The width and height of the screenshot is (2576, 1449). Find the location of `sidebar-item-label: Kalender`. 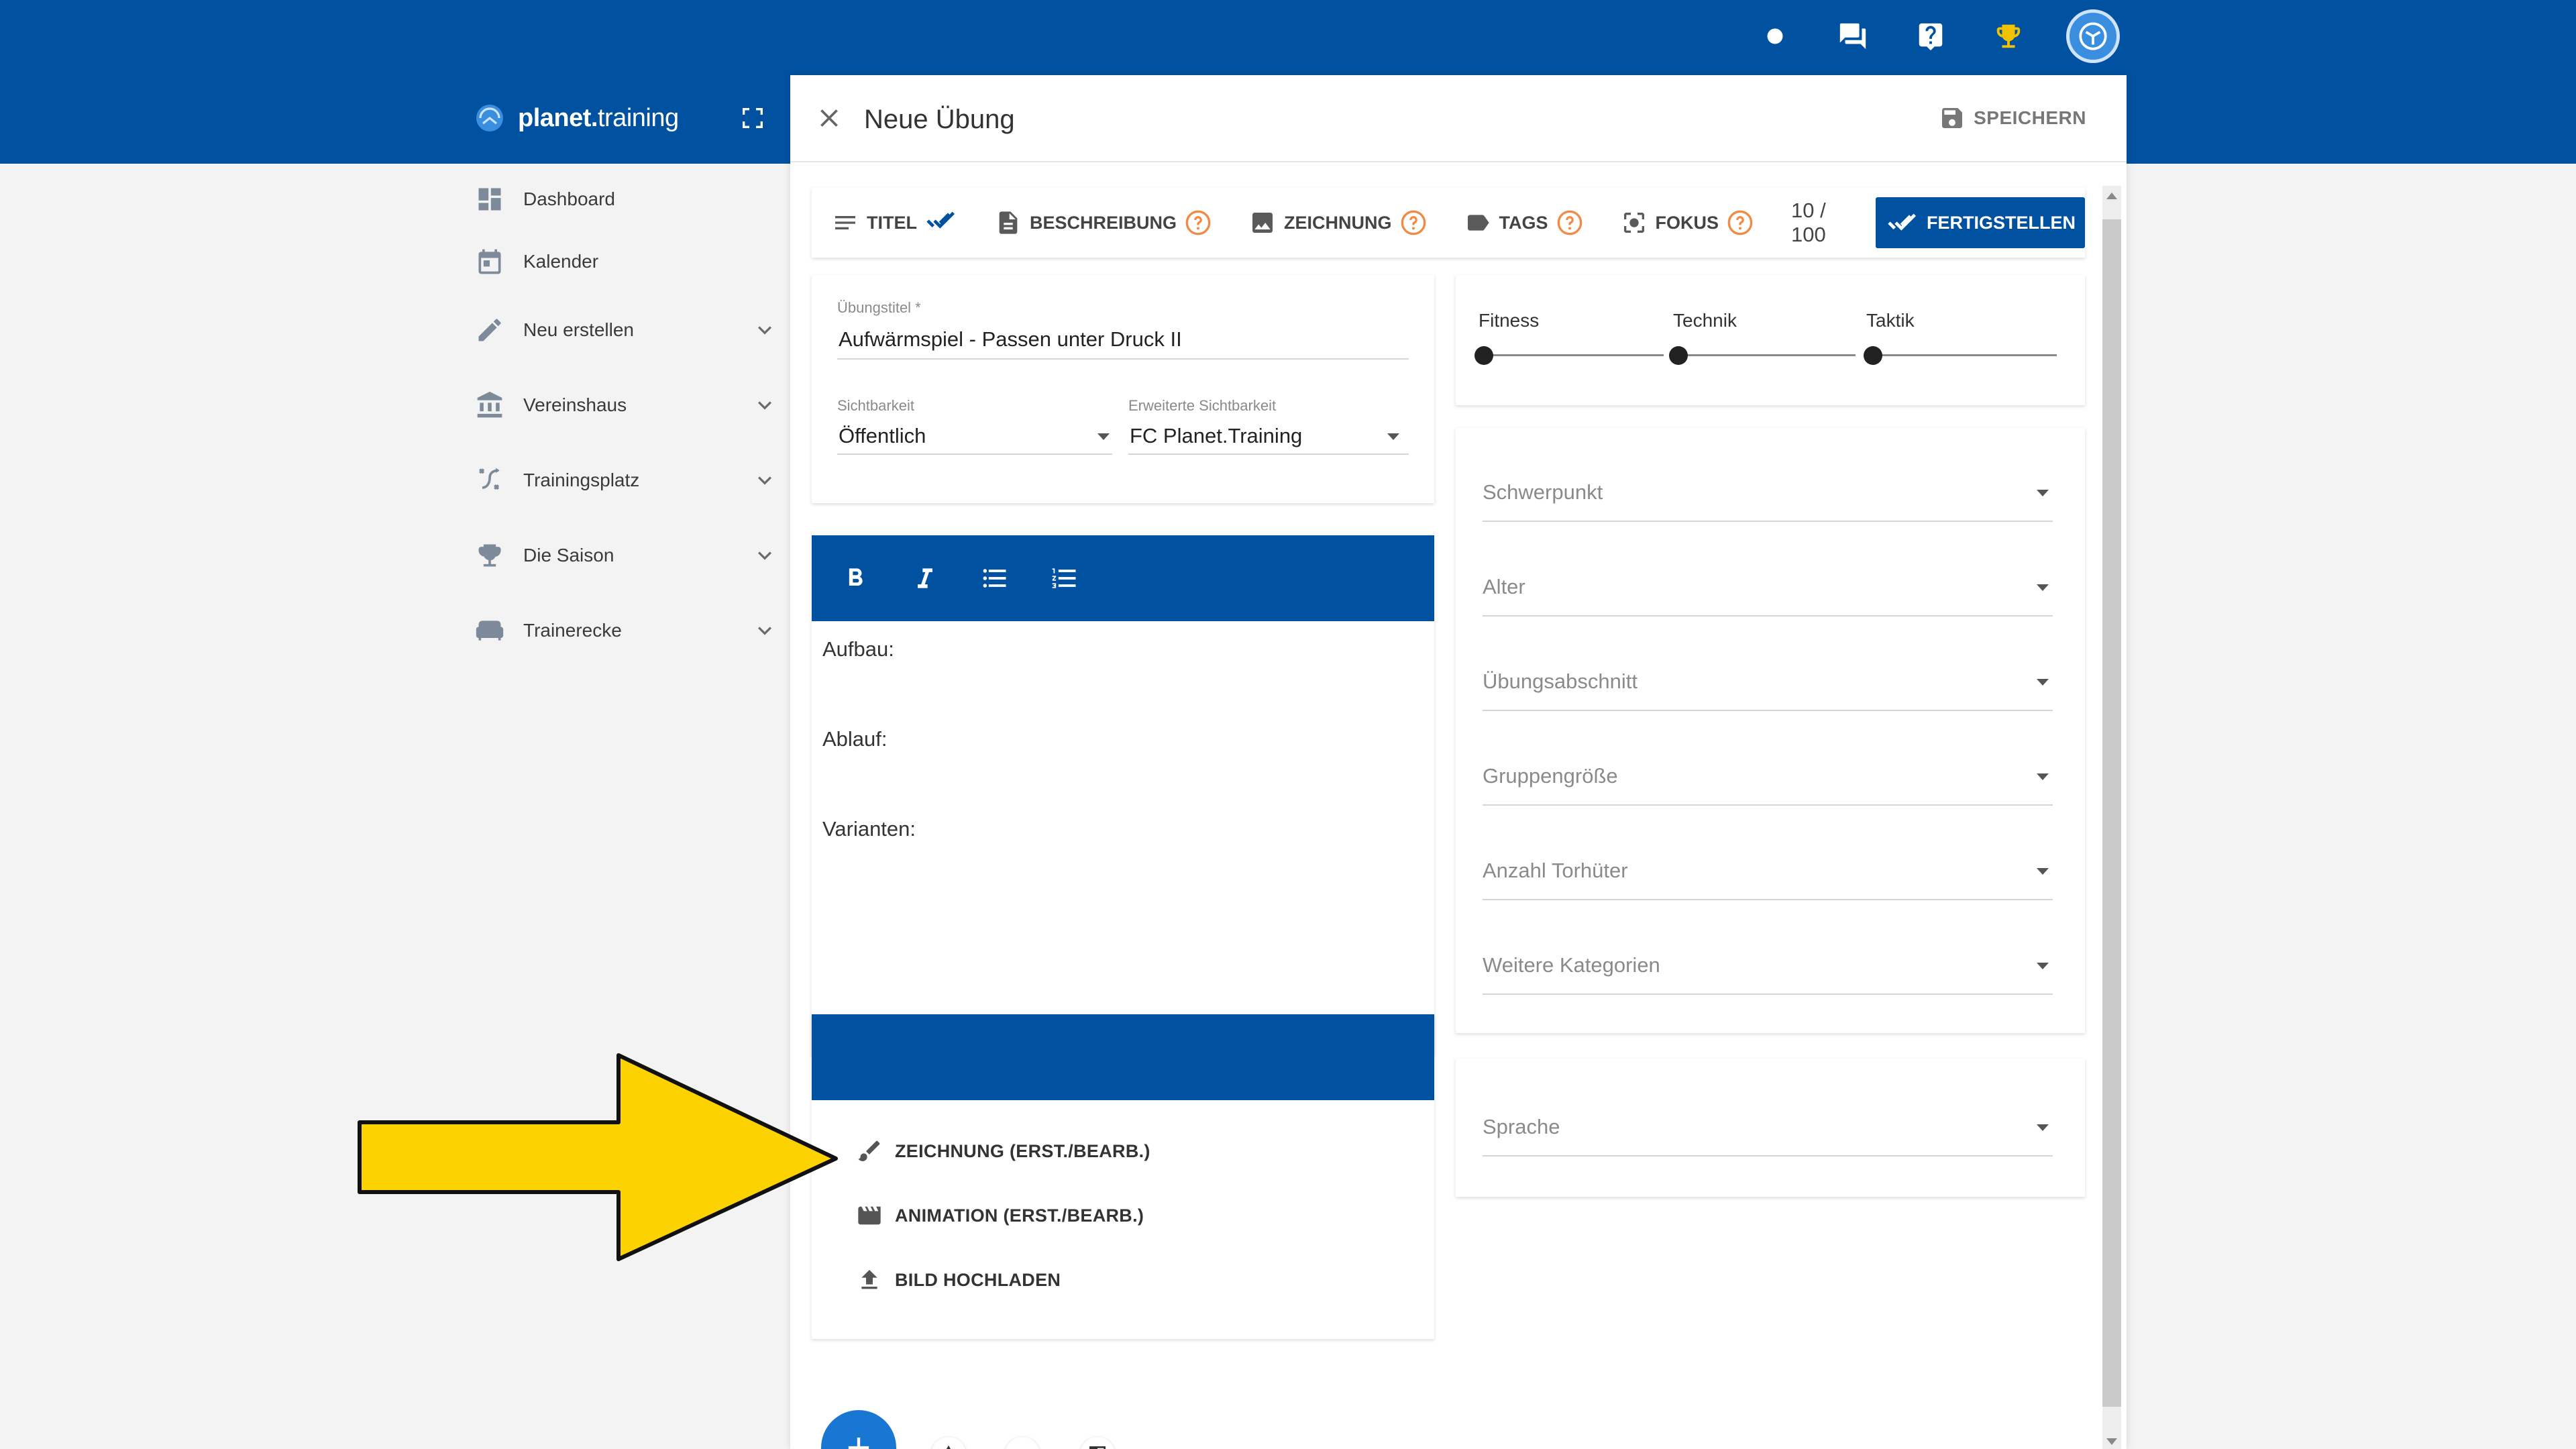

sidebar-item-label: Kalender is located at coordinates (561, 261).